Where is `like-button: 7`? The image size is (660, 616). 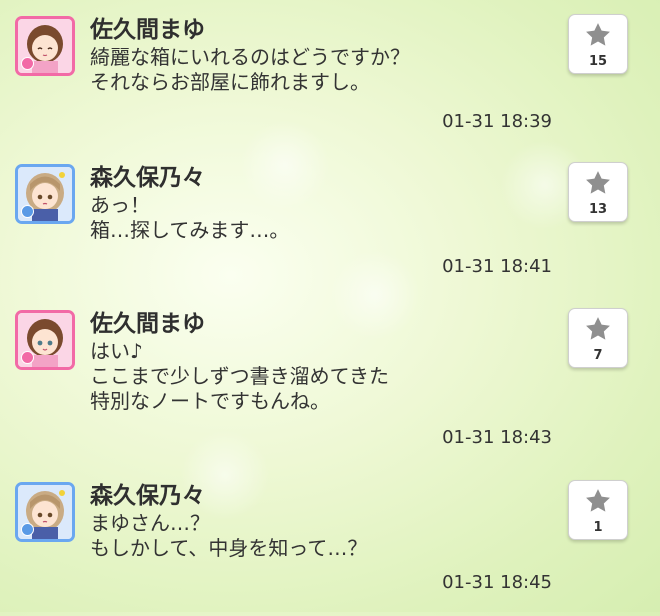 like-button: 7 is located at coordinates (598, 338).